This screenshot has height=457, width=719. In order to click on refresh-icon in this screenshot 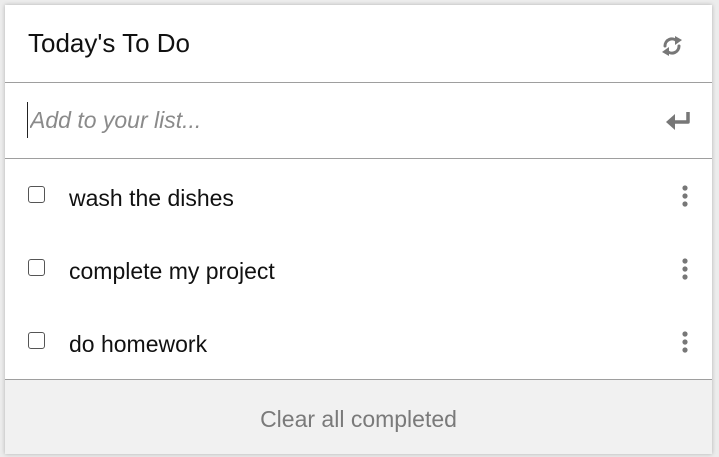, I will do `click(672, 46)`.